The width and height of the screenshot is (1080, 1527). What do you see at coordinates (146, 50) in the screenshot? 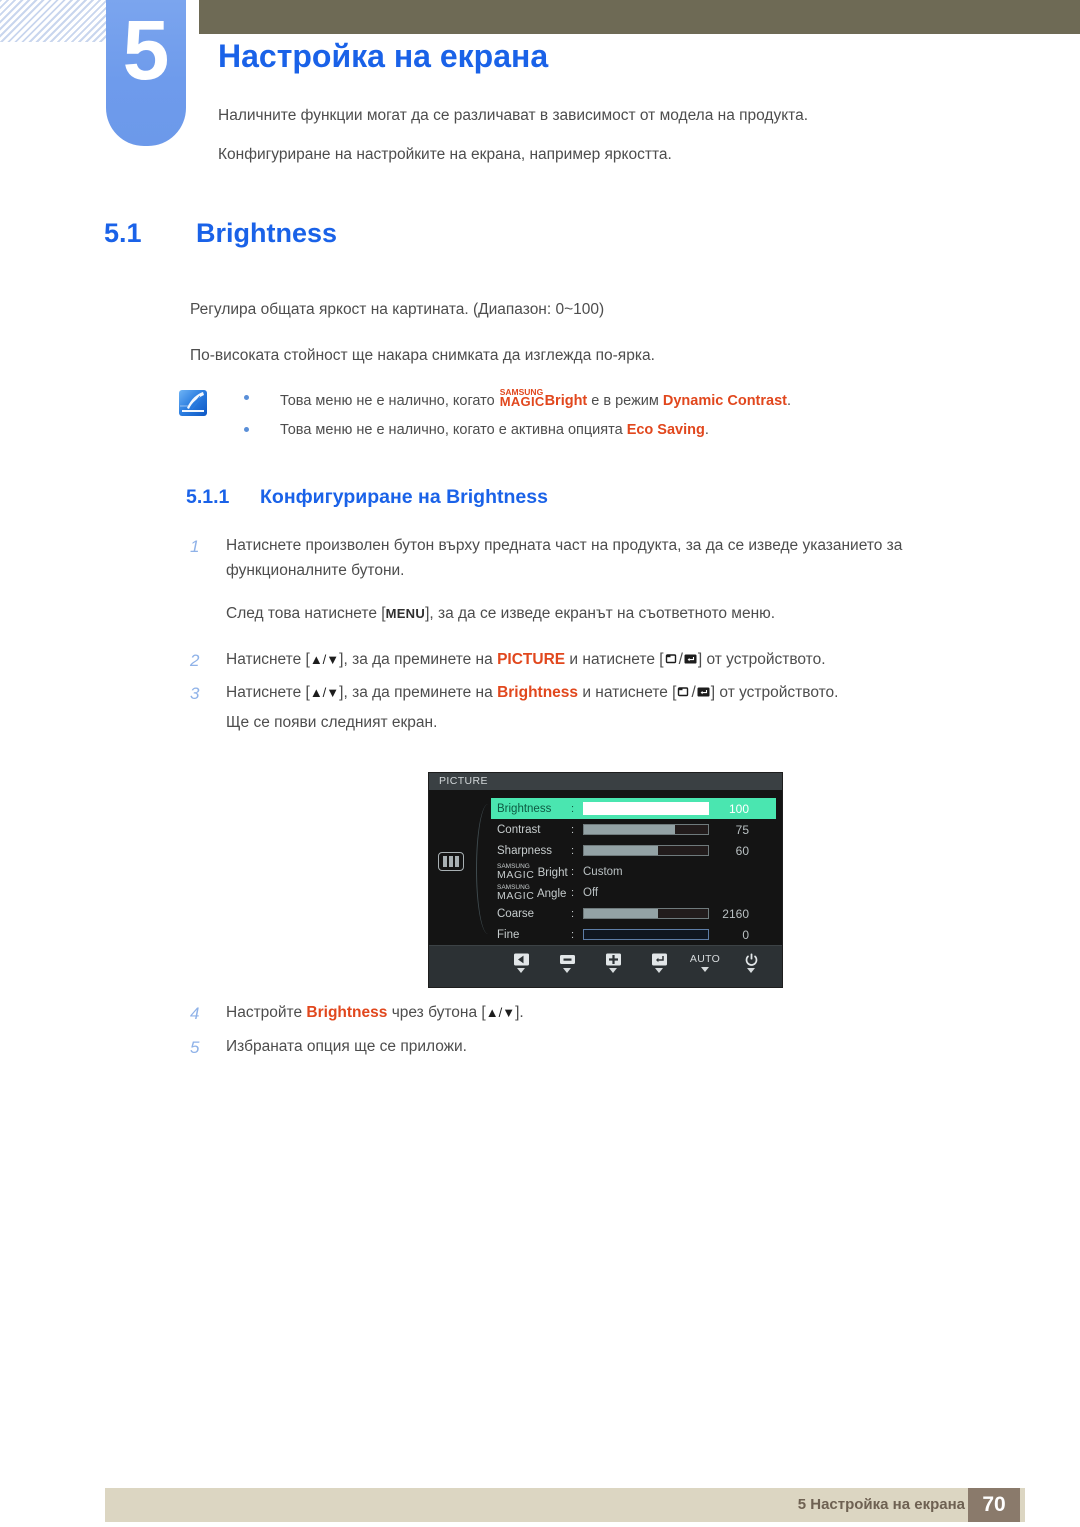
I see `chapter-number: 5` at bounding box center [146, 50].